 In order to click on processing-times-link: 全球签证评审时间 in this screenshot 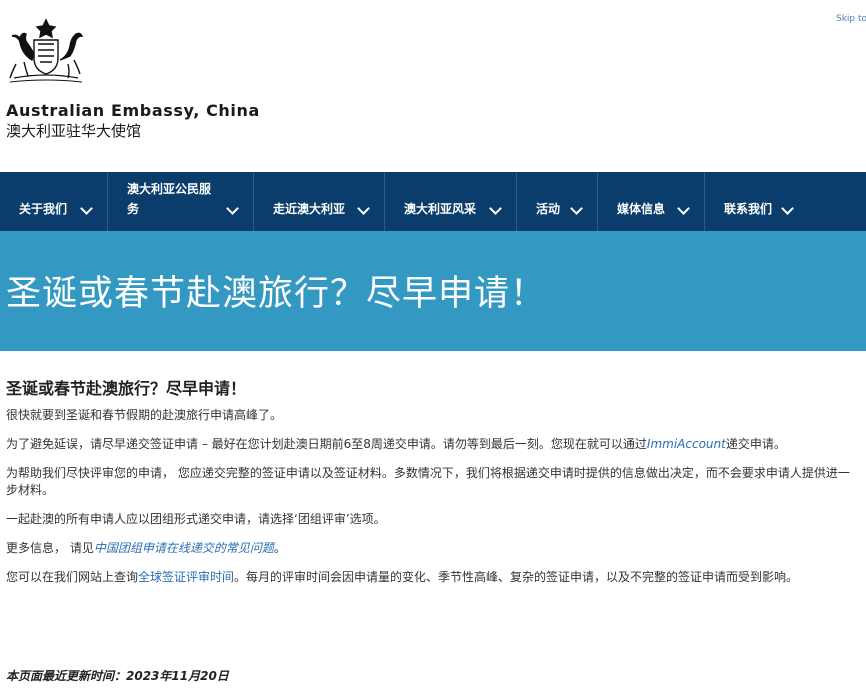, I will do `click(186, 577)`.